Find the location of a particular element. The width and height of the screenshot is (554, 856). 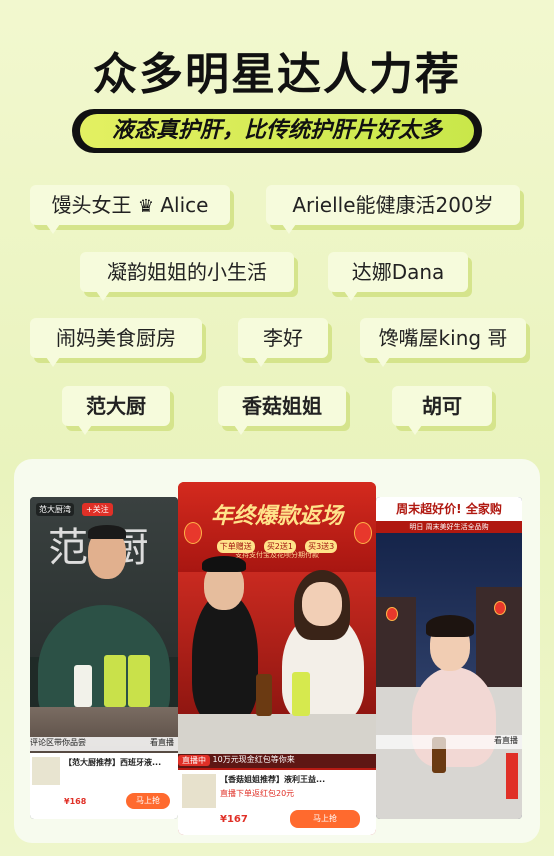

live-info: 10万元现金红包等你来 is located at coordinates (253, 759).